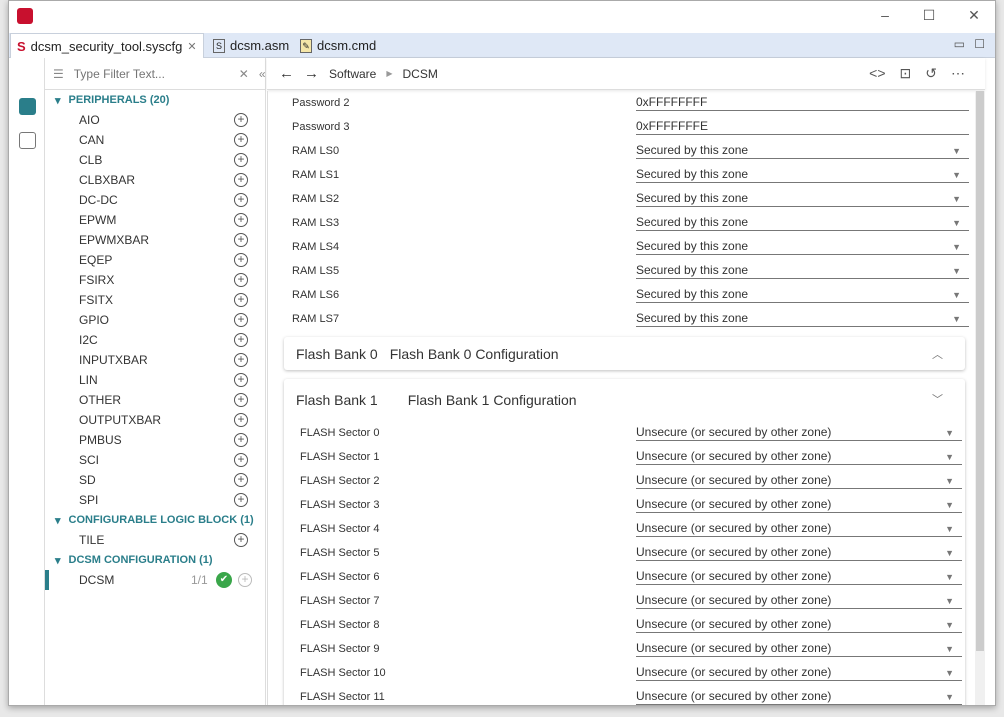 The width and height of the screenshot is (1004, 717). What do you see at coordinates (937, 354) in the screenshot?
I see `chevron-up-icon: ︿` at bounding box center [937, 354].